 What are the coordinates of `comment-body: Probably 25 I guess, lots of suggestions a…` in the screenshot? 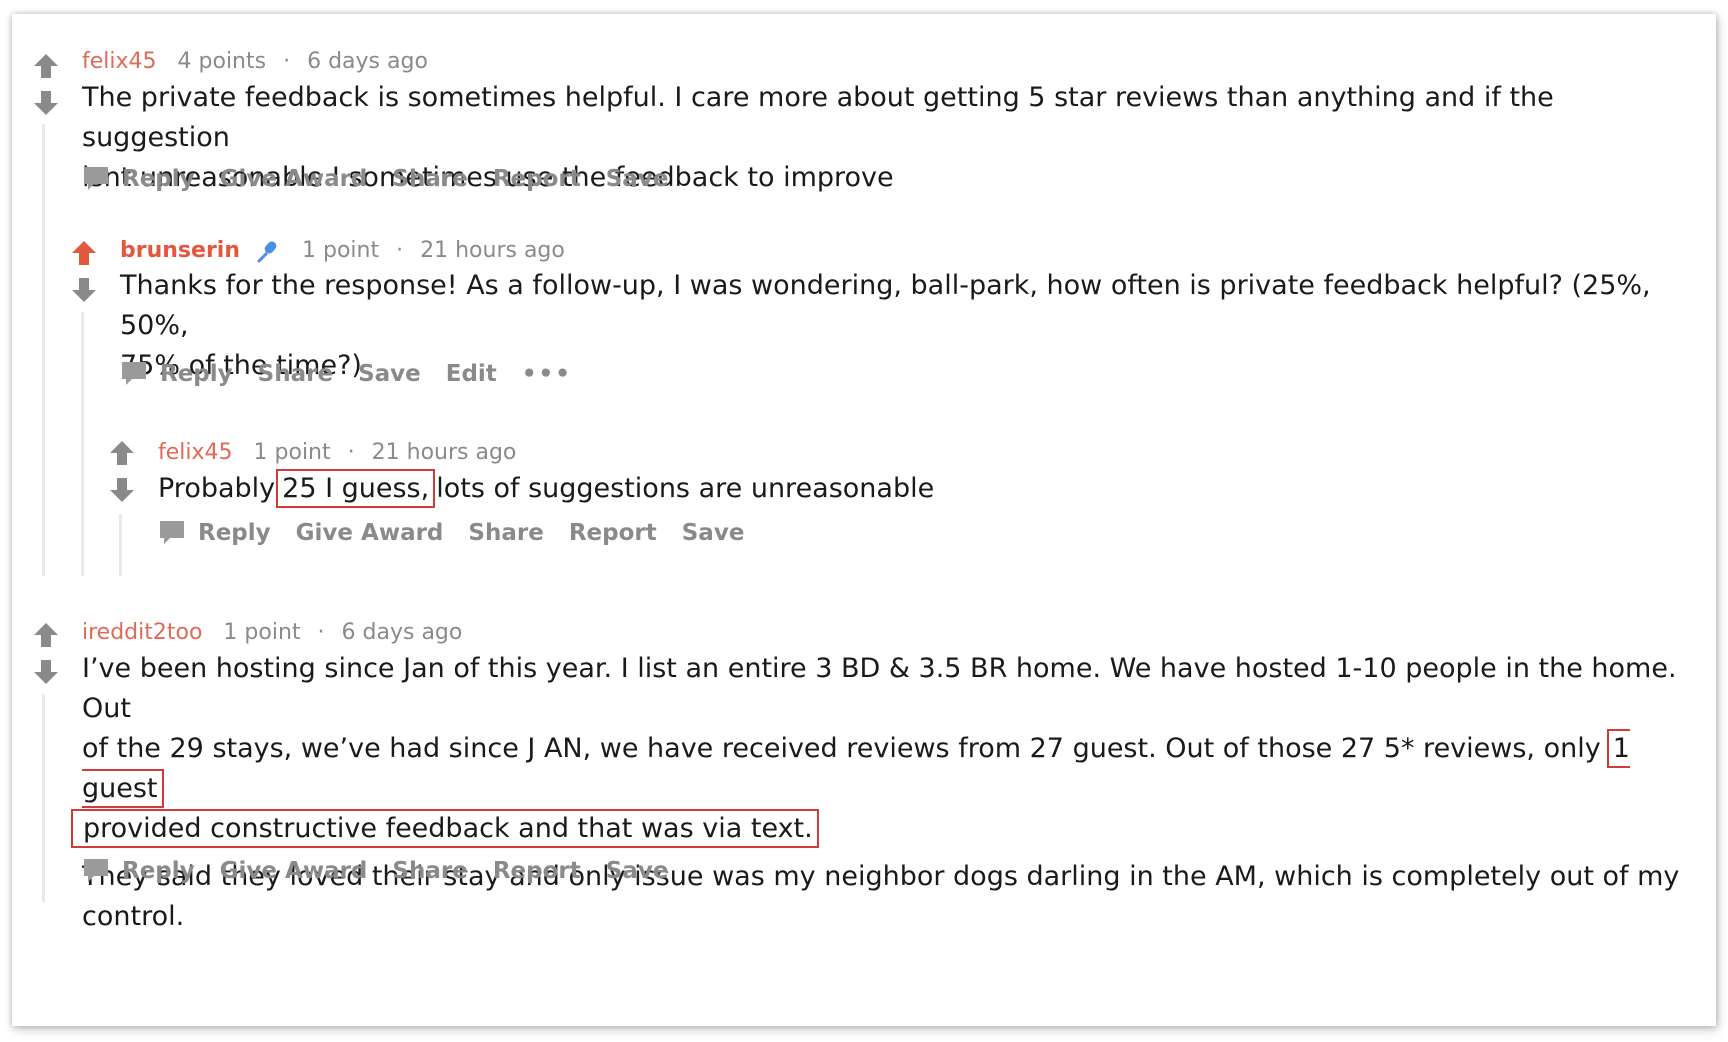 It's located at (928, 489).